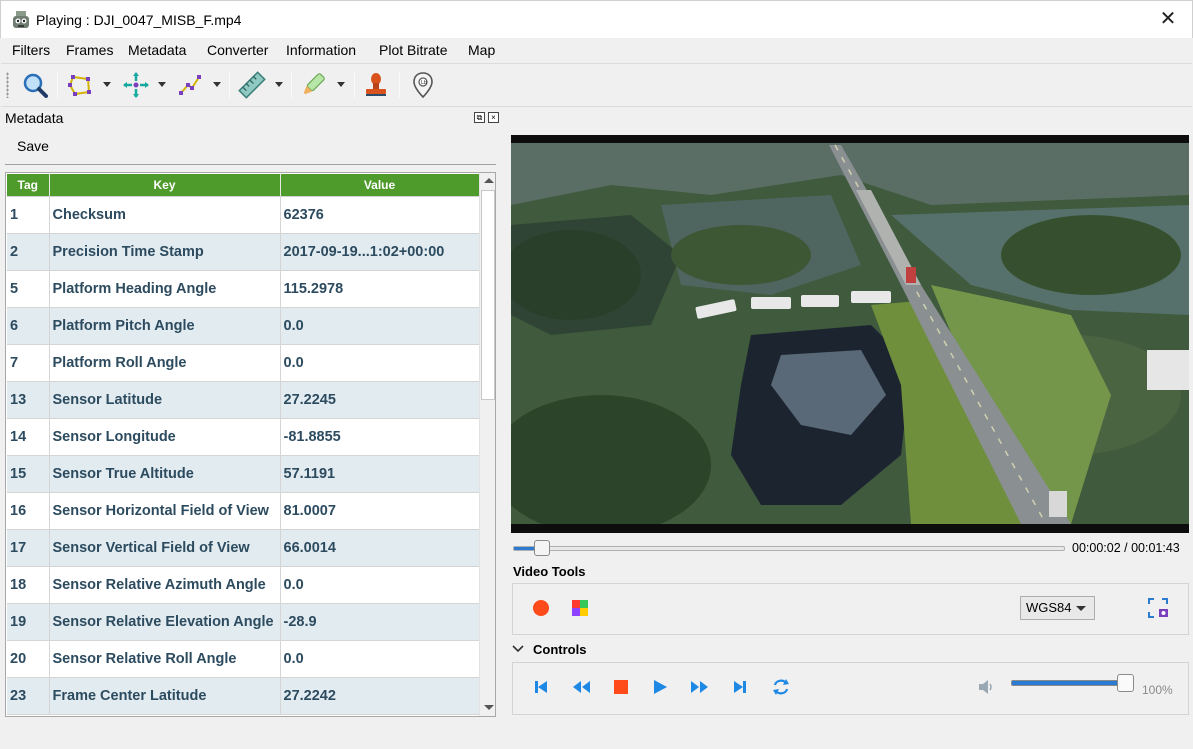 This screenshot has width=1193, height=749. I want to click on capture-frame-icon, so click(1158, 608).